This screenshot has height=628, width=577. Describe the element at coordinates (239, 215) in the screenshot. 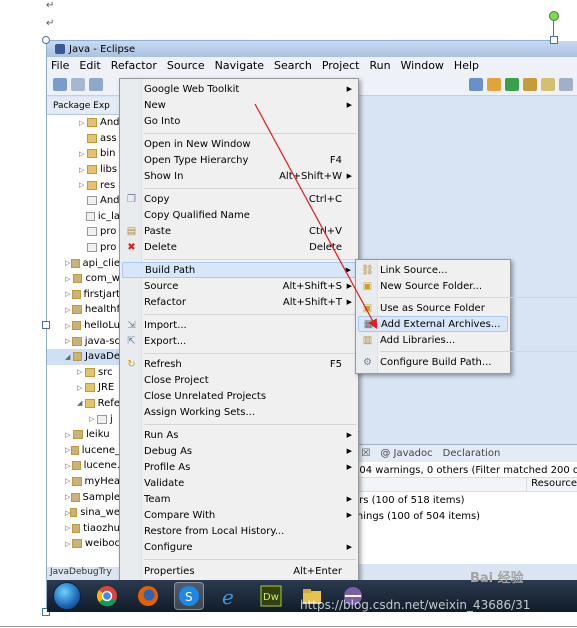

I see `menu-item-copy-qualified-name: Copy Qualified Name` at that location.